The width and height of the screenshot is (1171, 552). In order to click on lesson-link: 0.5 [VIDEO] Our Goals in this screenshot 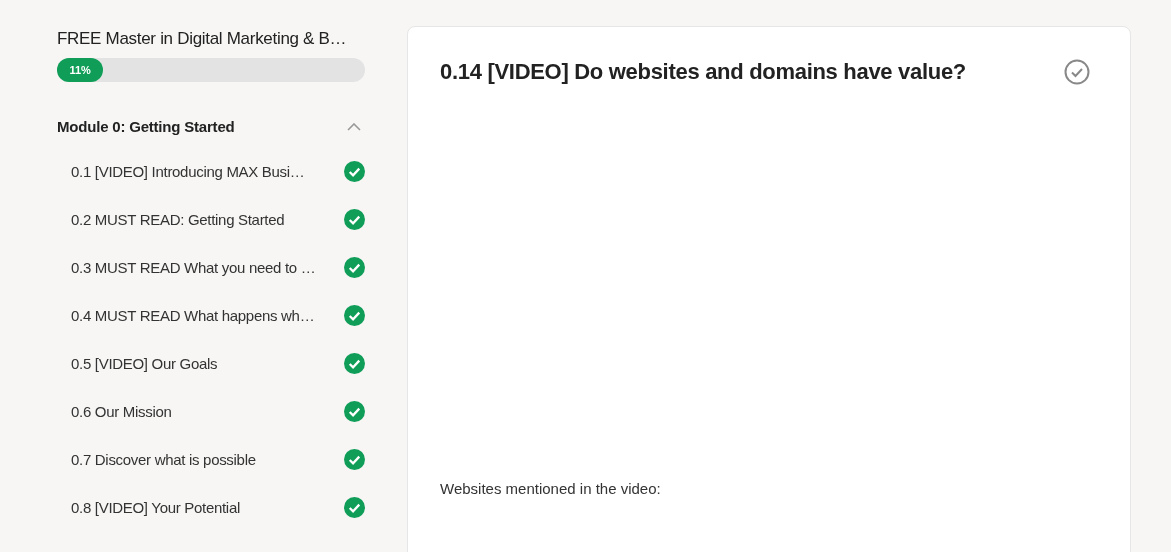, I will do `click(144, 363)`.